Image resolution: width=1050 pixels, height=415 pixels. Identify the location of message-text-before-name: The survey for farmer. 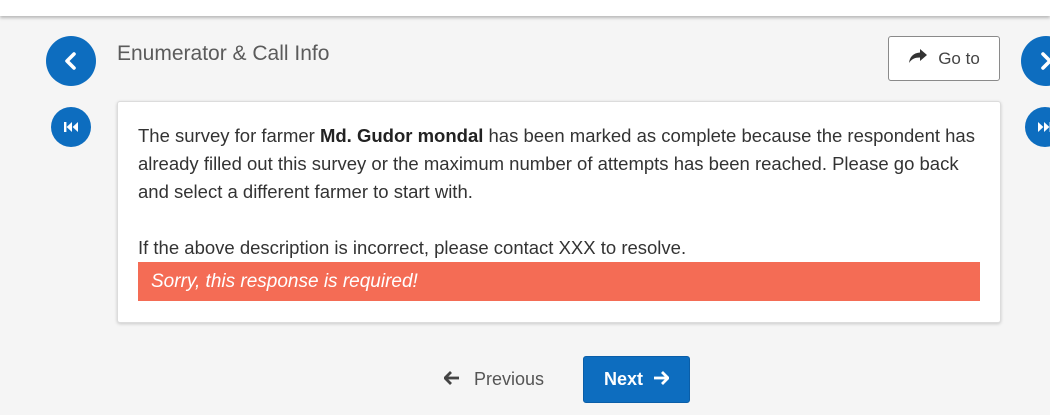
(229, 135).